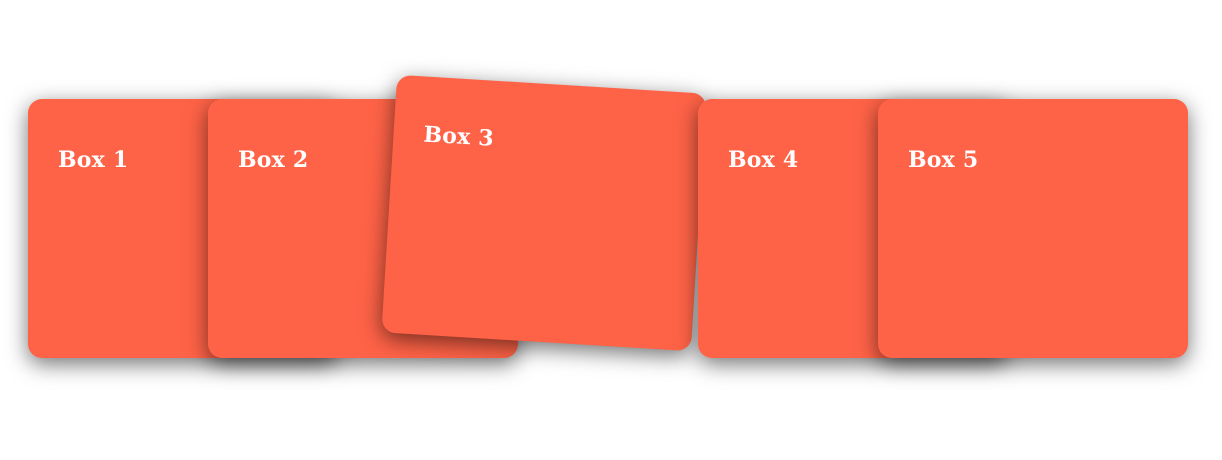 Image resolution: width=1222 pixels, height=460 pixels. I want to click on box-card-3-label: Box 3, so click(458, 136).